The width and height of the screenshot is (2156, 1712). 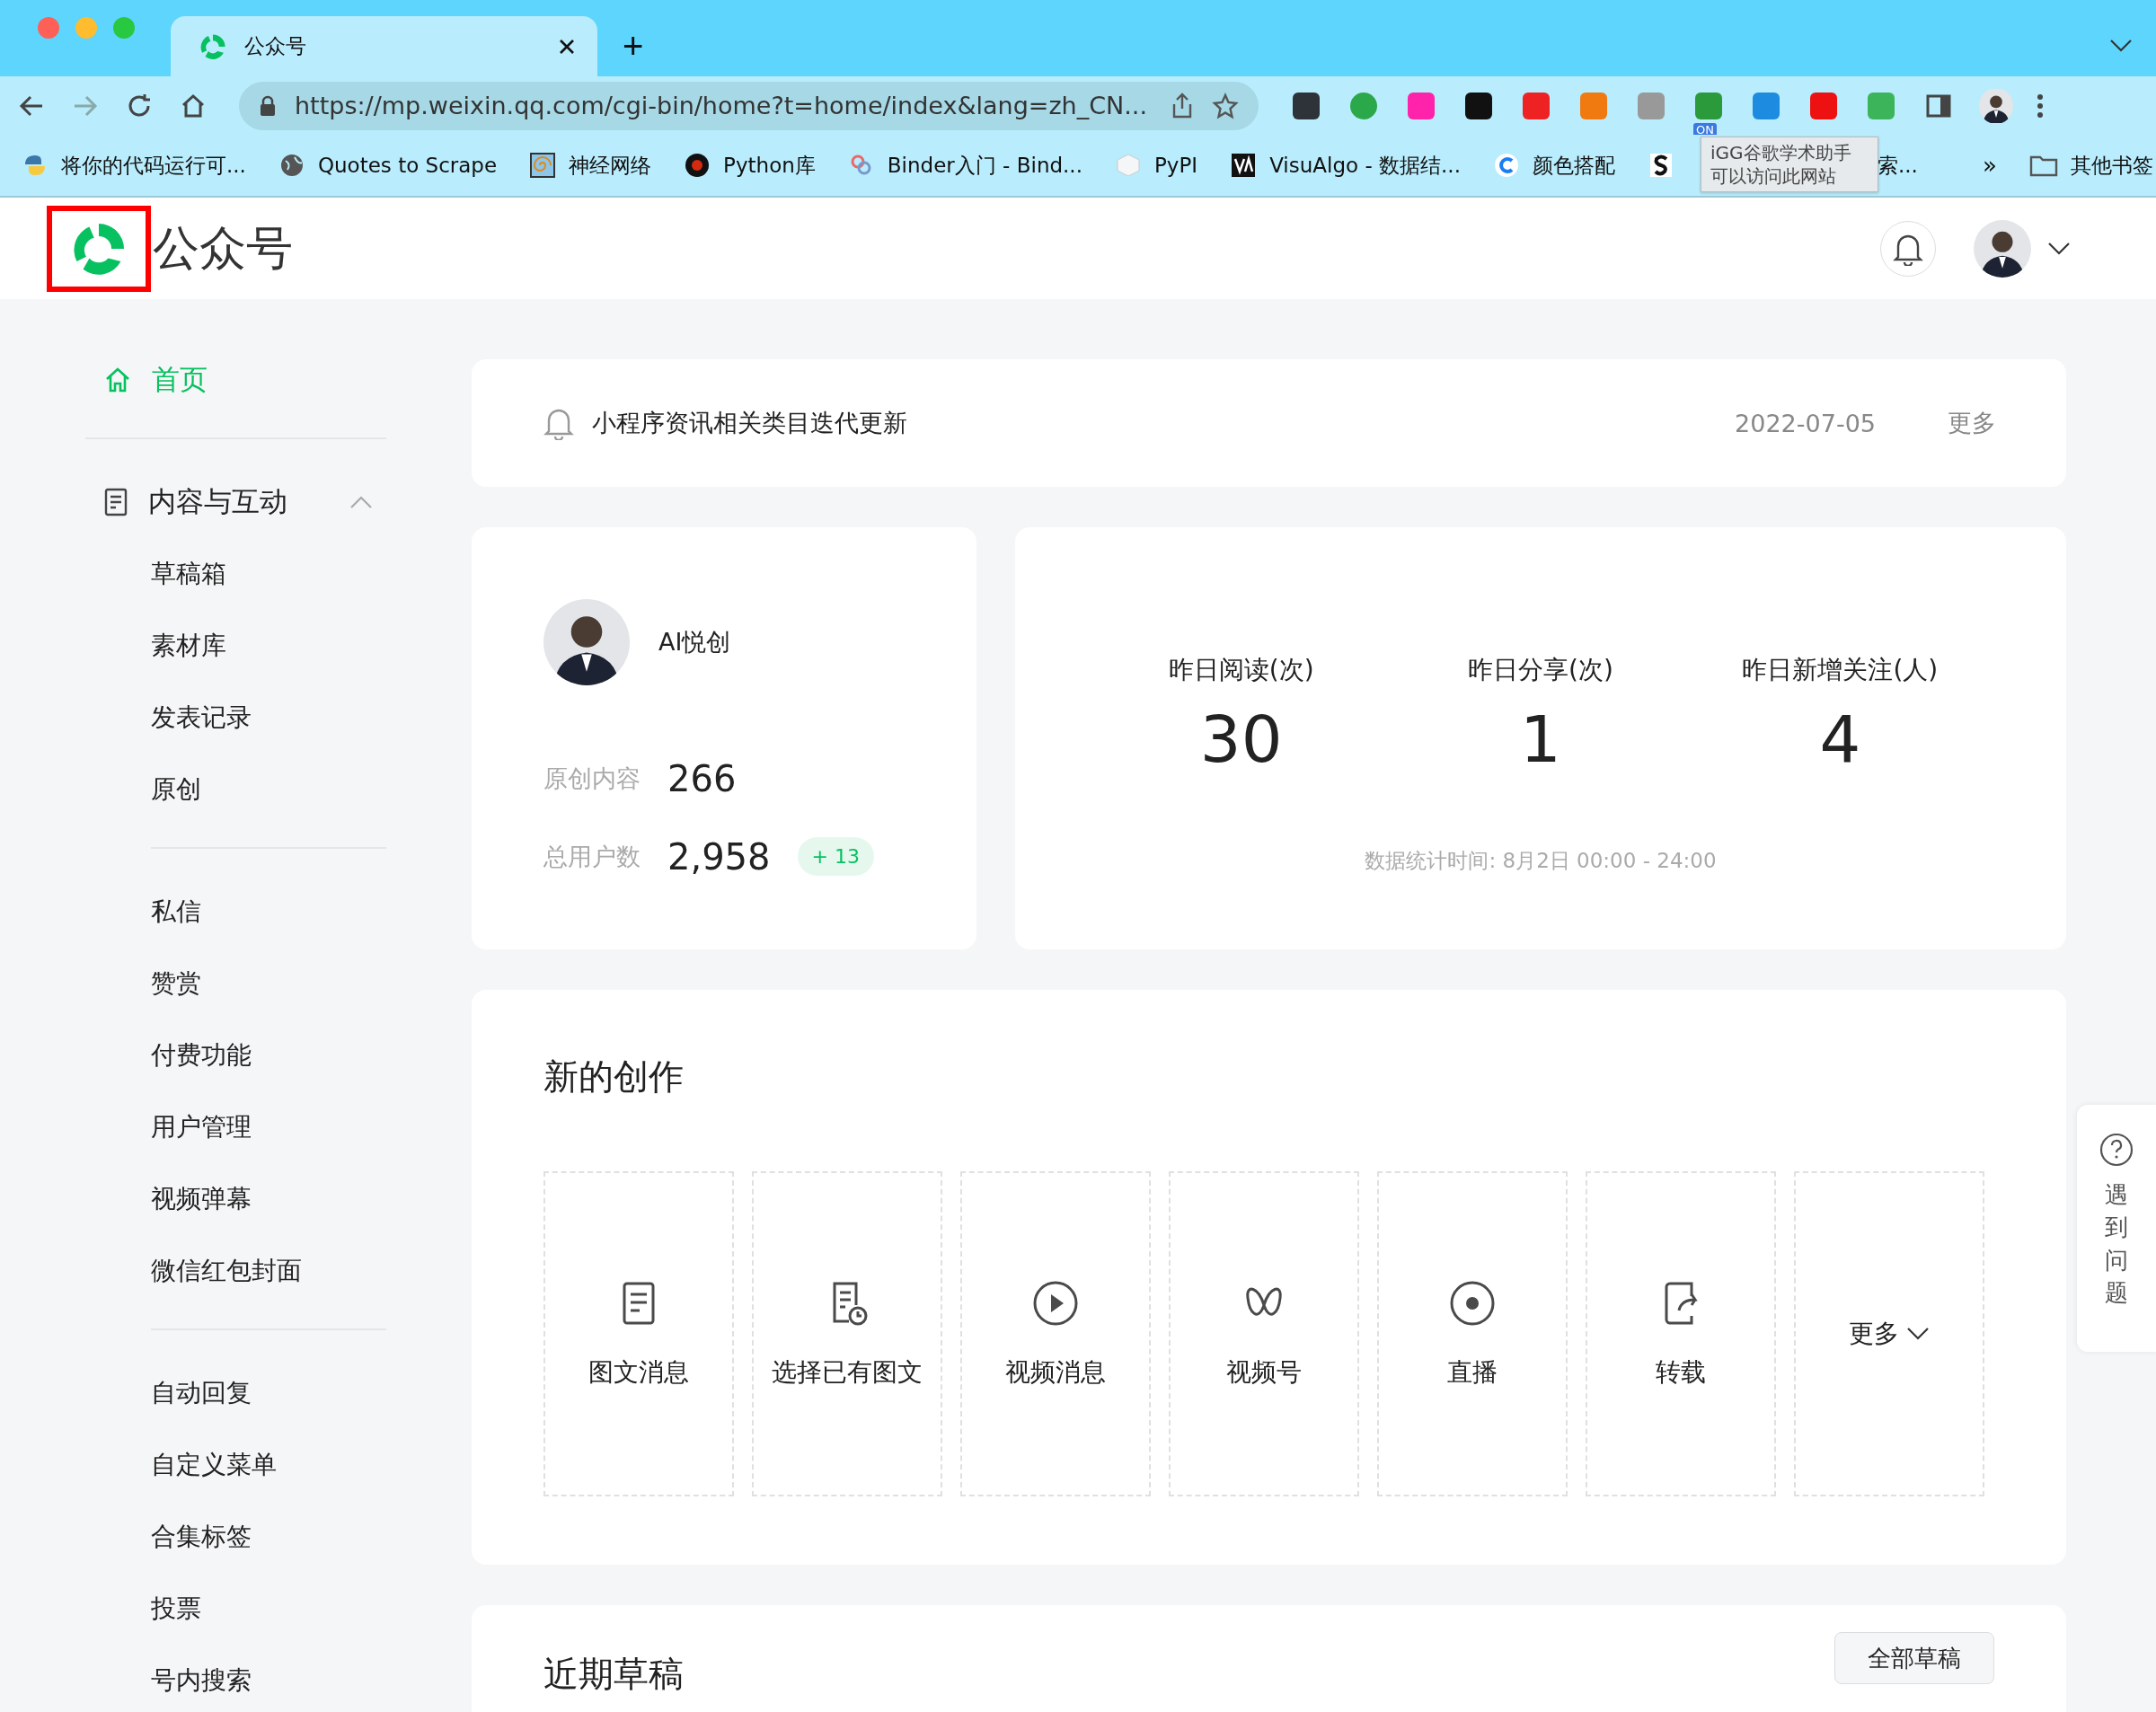 What do you see at coordinates (1541, 861) in the screenshot?
I see `stats-footnote: 数据统计时间: 8月2日 00:00 - 24:00` at bounding box center [1541, 861].